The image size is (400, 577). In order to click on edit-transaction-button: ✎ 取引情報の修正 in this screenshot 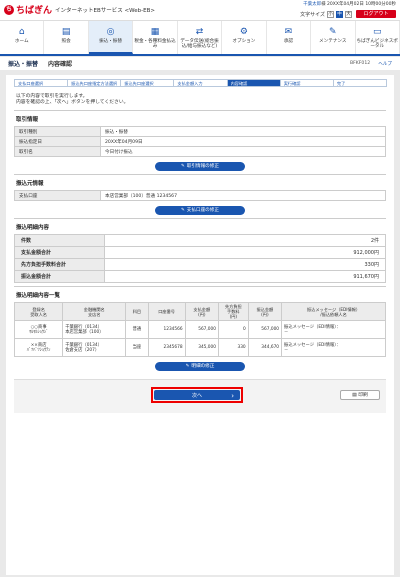, I will do `click(200, 166)`.